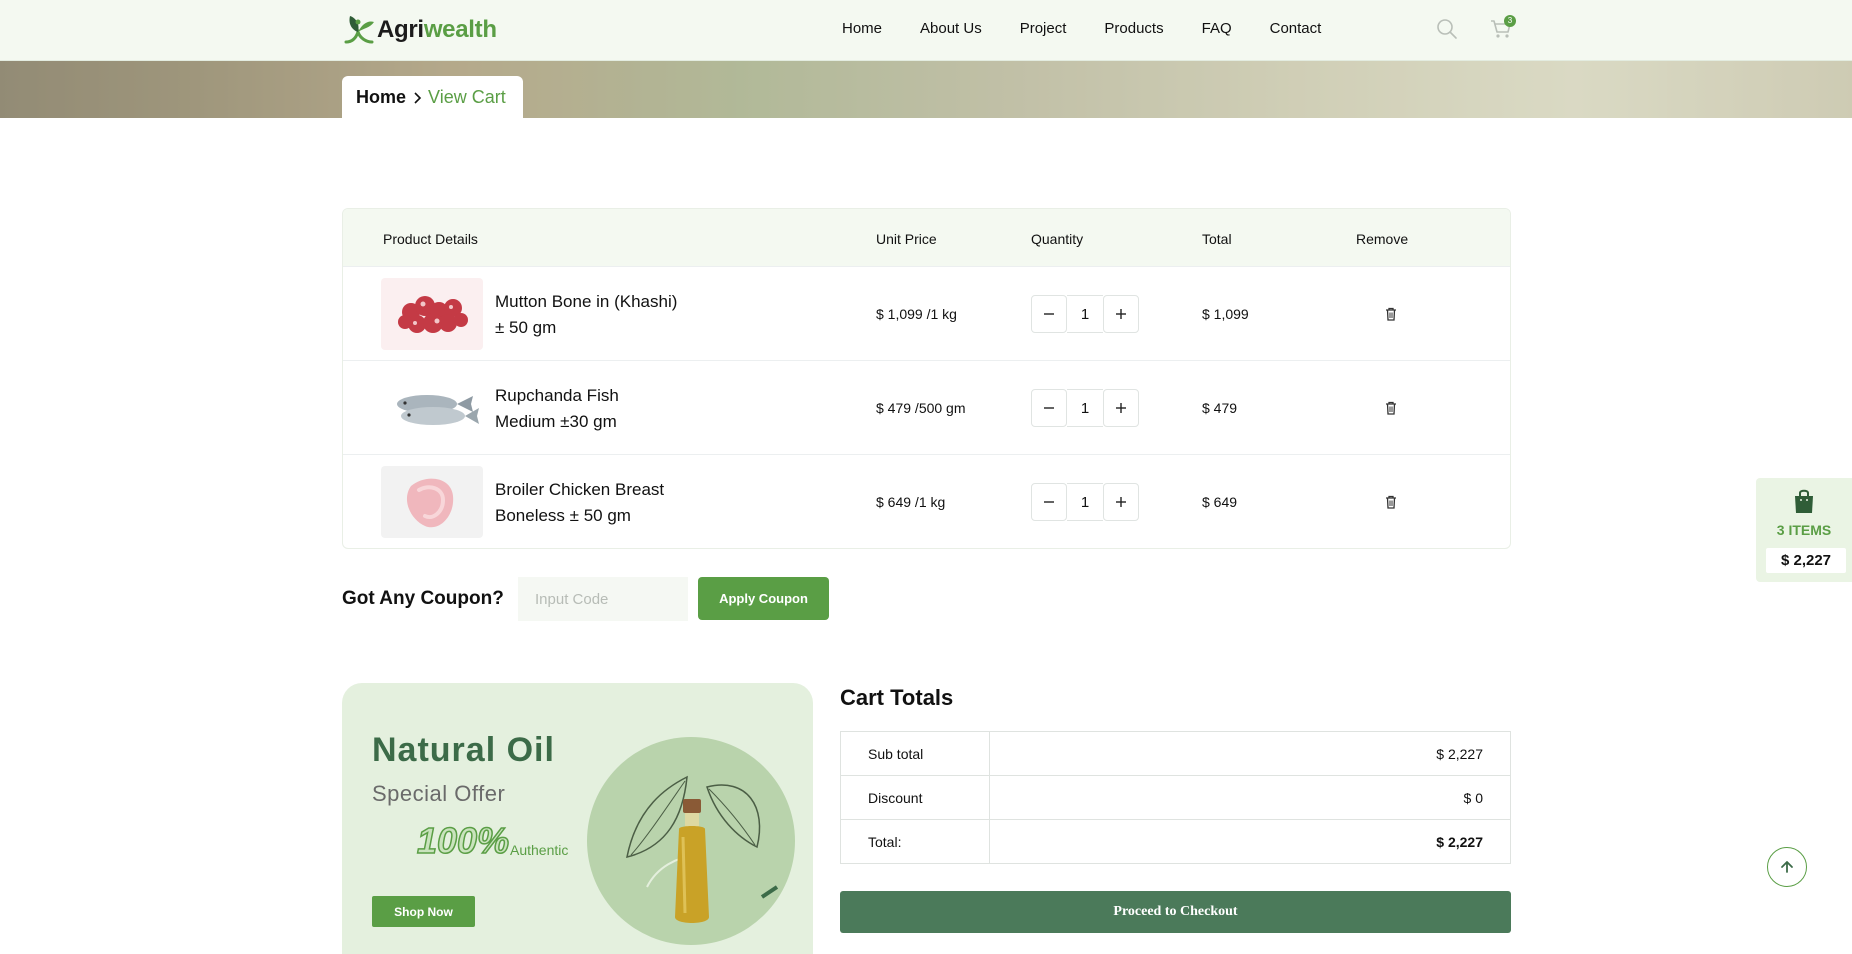  Describe the element at coordinates (605, 409) in the screenshot. I see `product-name: Rupchanda Fish Medium ±30 gm` at that location.